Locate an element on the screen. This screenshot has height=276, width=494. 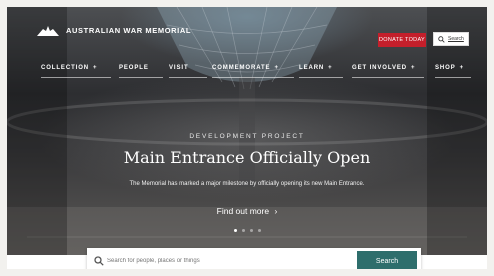
nav-label: SHOP is located at coordinates (445, 68).